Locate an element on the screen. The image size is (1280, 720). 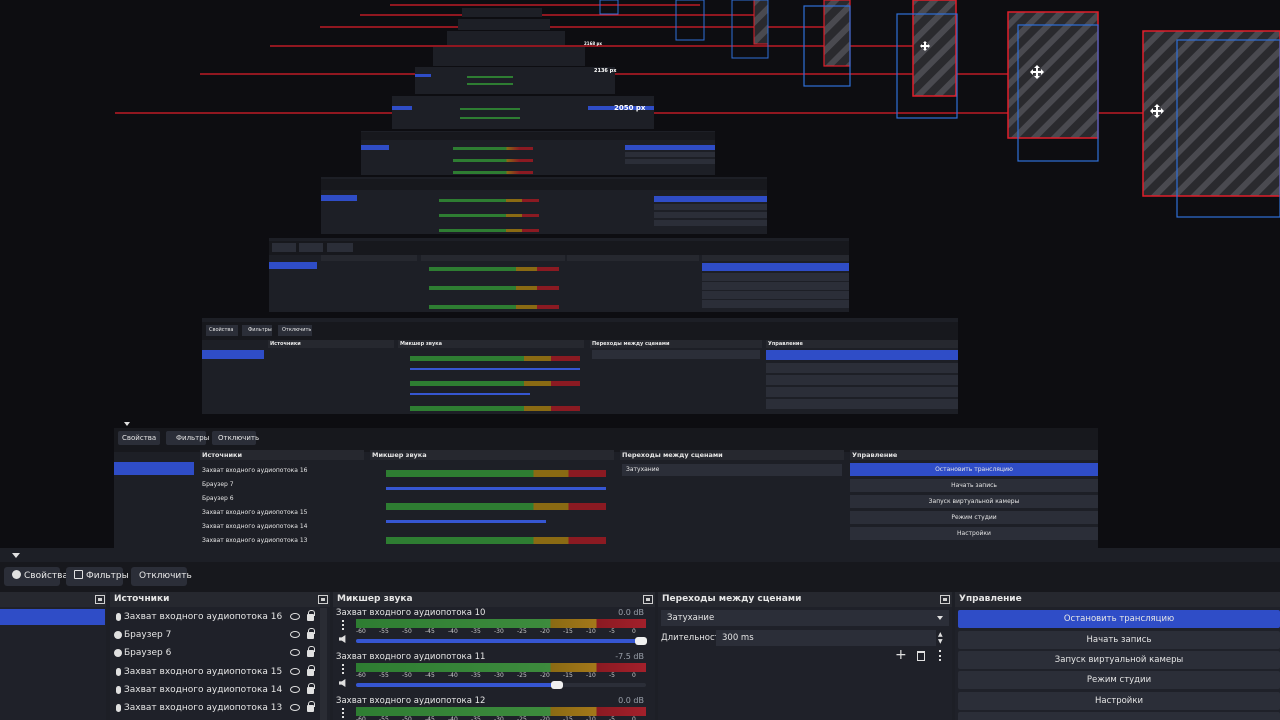
source-item: Захват входного аудиопотока 16 is located at coordinates (221, 617).